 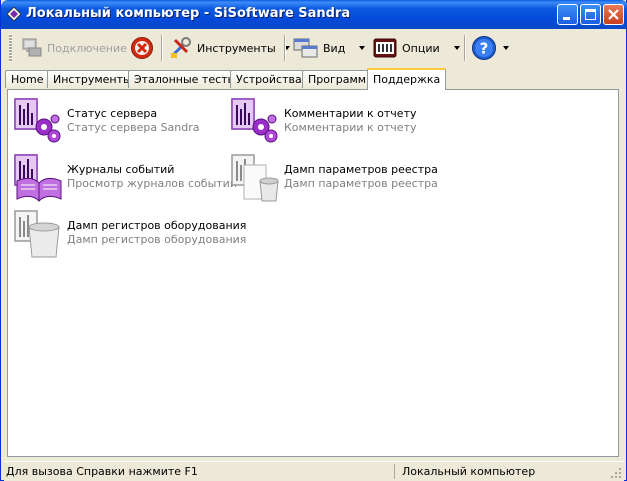 I want to click on sandra-app-icon, so click(x=14, y=14).